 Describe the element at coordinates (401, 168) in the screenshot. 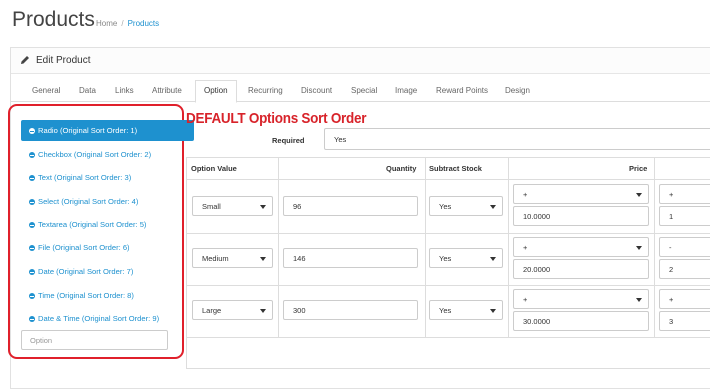

I see `header-quantity: Quantity` at that location.